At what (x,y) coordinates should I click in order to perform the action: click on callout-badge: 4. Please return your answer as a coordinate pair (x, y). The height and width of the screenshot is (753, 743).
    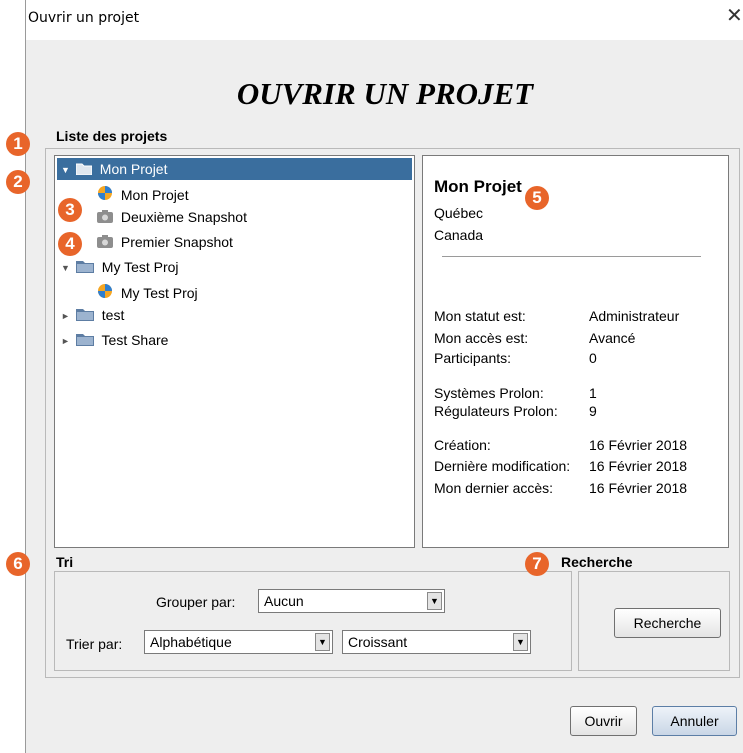
    Looking at the image, I should click on (70, 244).